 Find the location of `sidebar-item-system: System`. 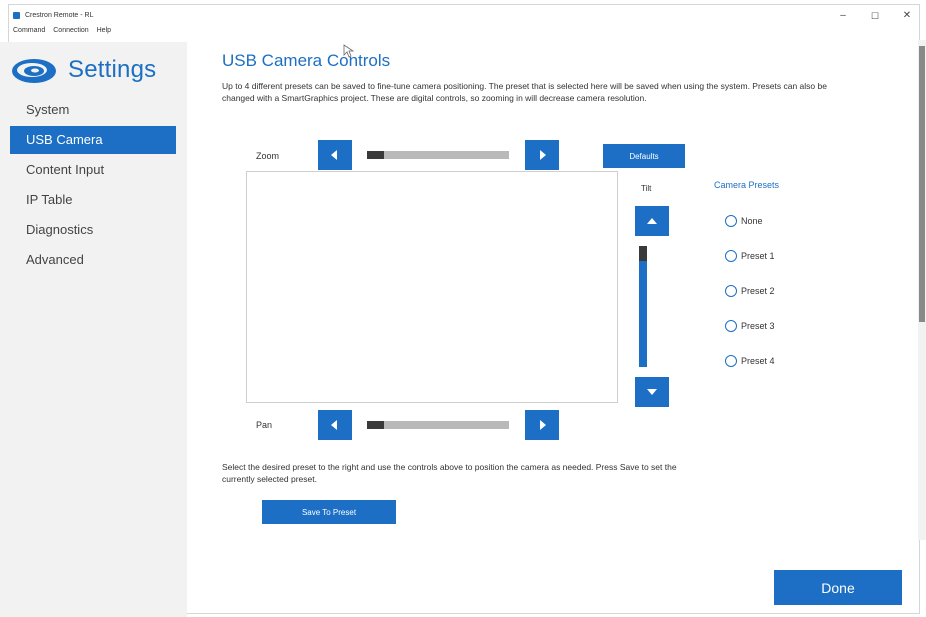

sidebar-item-system: System is located at coordinates (93, 110).